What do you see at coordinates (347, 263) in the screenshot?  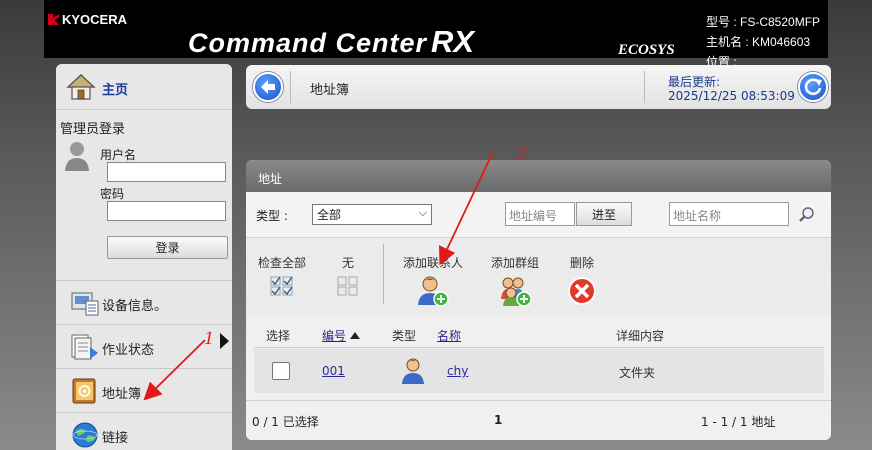 I see `uncheck-all-label: 无` at bounding box center [347, 263].